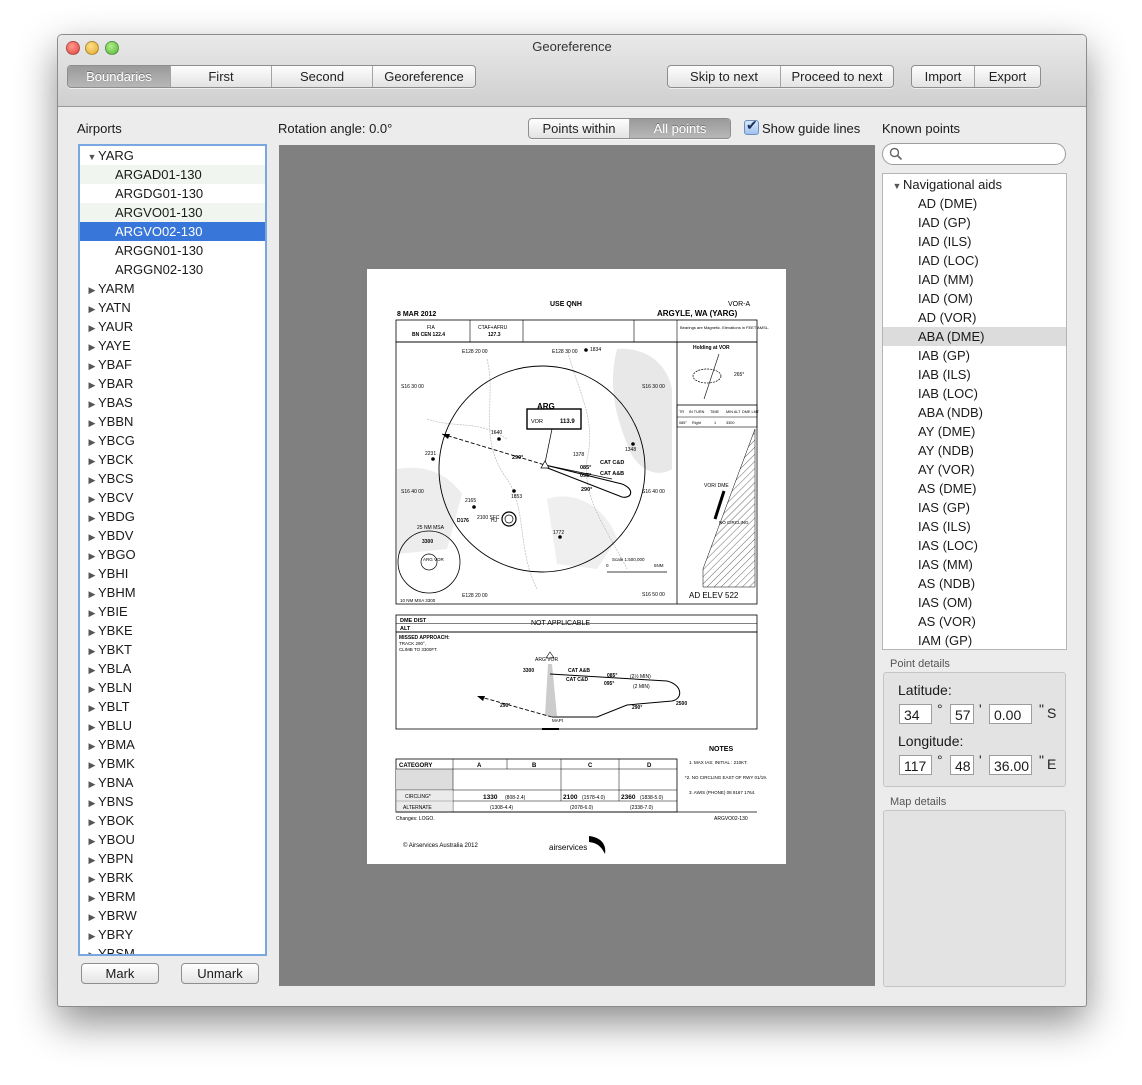 The width and height of the screenshot is (1142, 1085). I want to click on points-within-button: Points within, so click(579, 128).